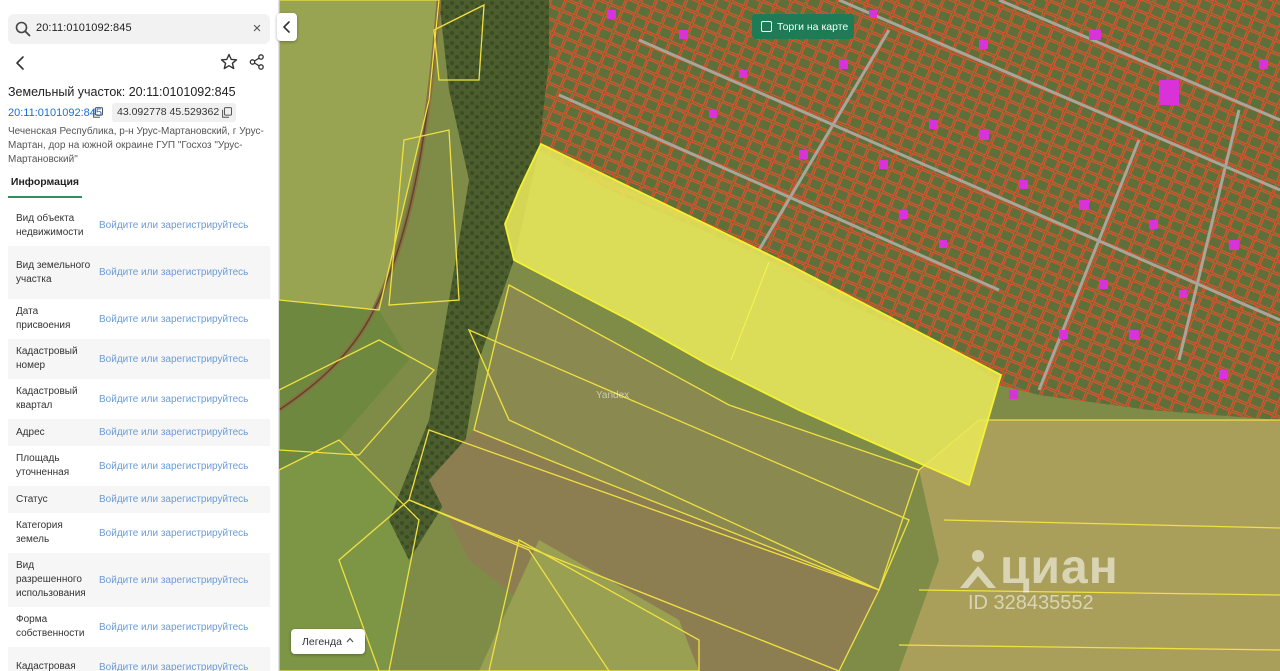 This screenshot has width=1280, height=671. What do you see at coordinates (322, 642) in the screenshot?
I see `legend-label: Легенда` at bounding box center [322, 642].